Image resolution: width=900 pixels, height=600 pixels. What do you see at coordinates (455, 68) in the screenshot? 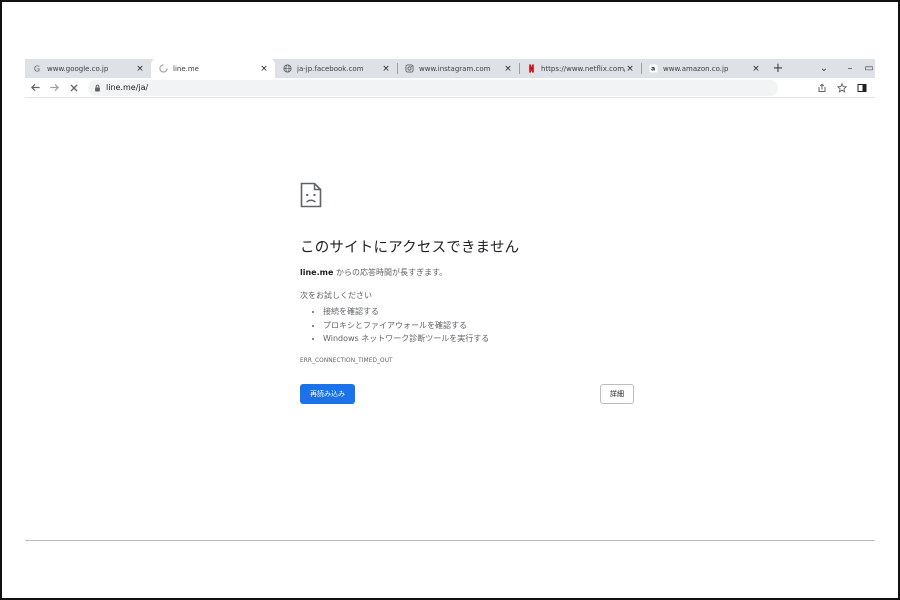
I see `tab-title: www.instagram.com` at bounding box center [455, 68].